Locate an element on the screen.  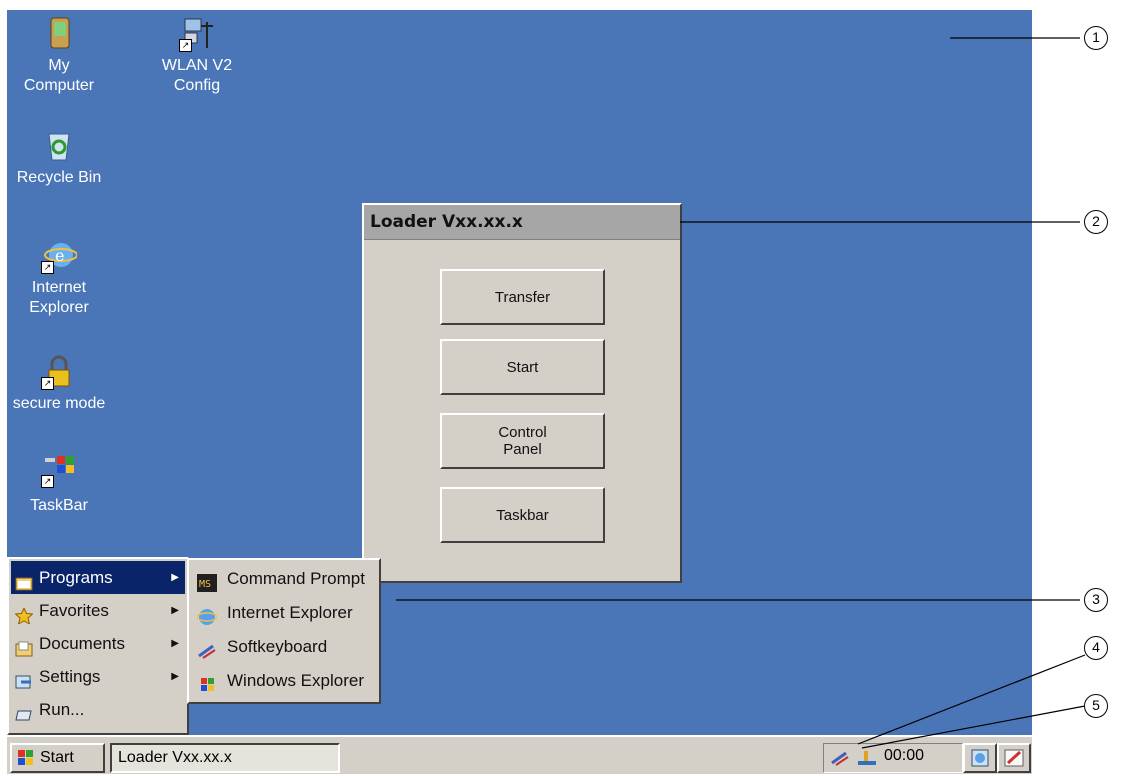
start-menu-item-settings: Settings ▶ is located at coordinates (98, 676).